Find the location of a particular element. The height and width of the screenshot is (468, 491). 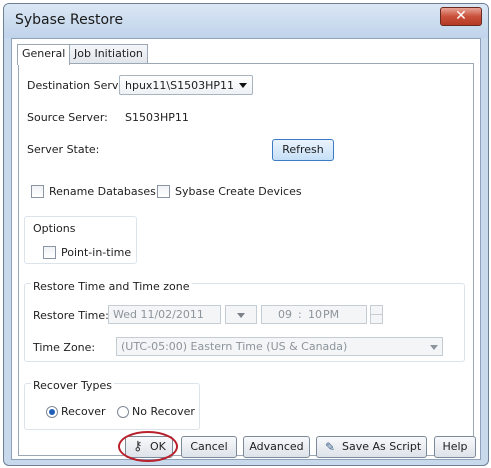

script-icon: ✎ is located at coordinates (330, 447).